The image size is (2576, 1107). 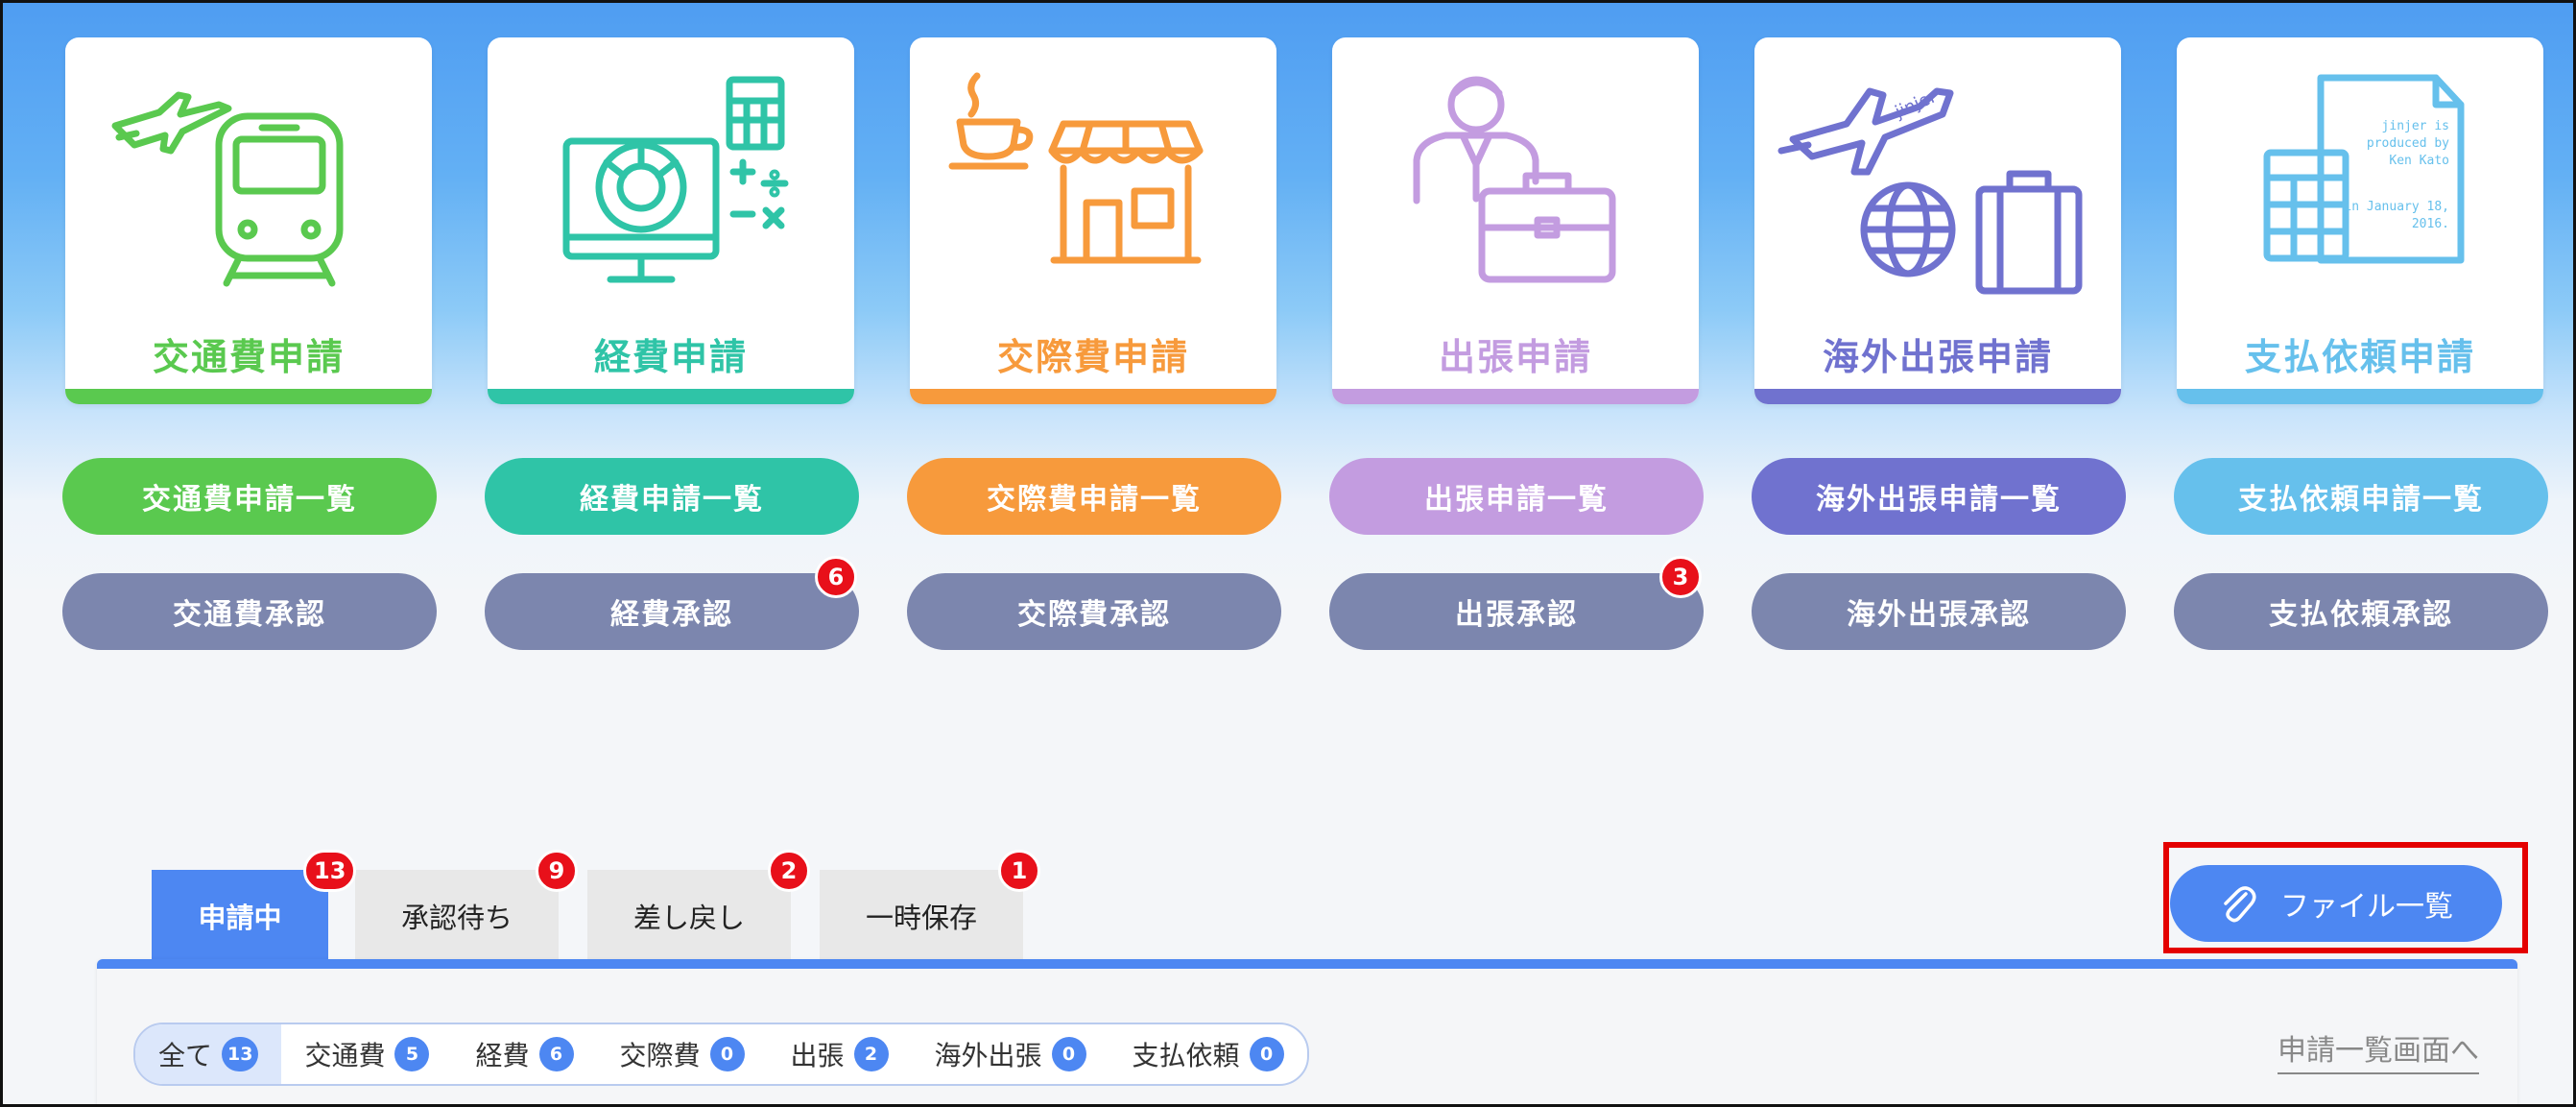 What do you see at coordinates (1939, 611) in the screenshot?
I see `overseas-approve-button: 海外出張承認` at bounding box center [1939, 611].